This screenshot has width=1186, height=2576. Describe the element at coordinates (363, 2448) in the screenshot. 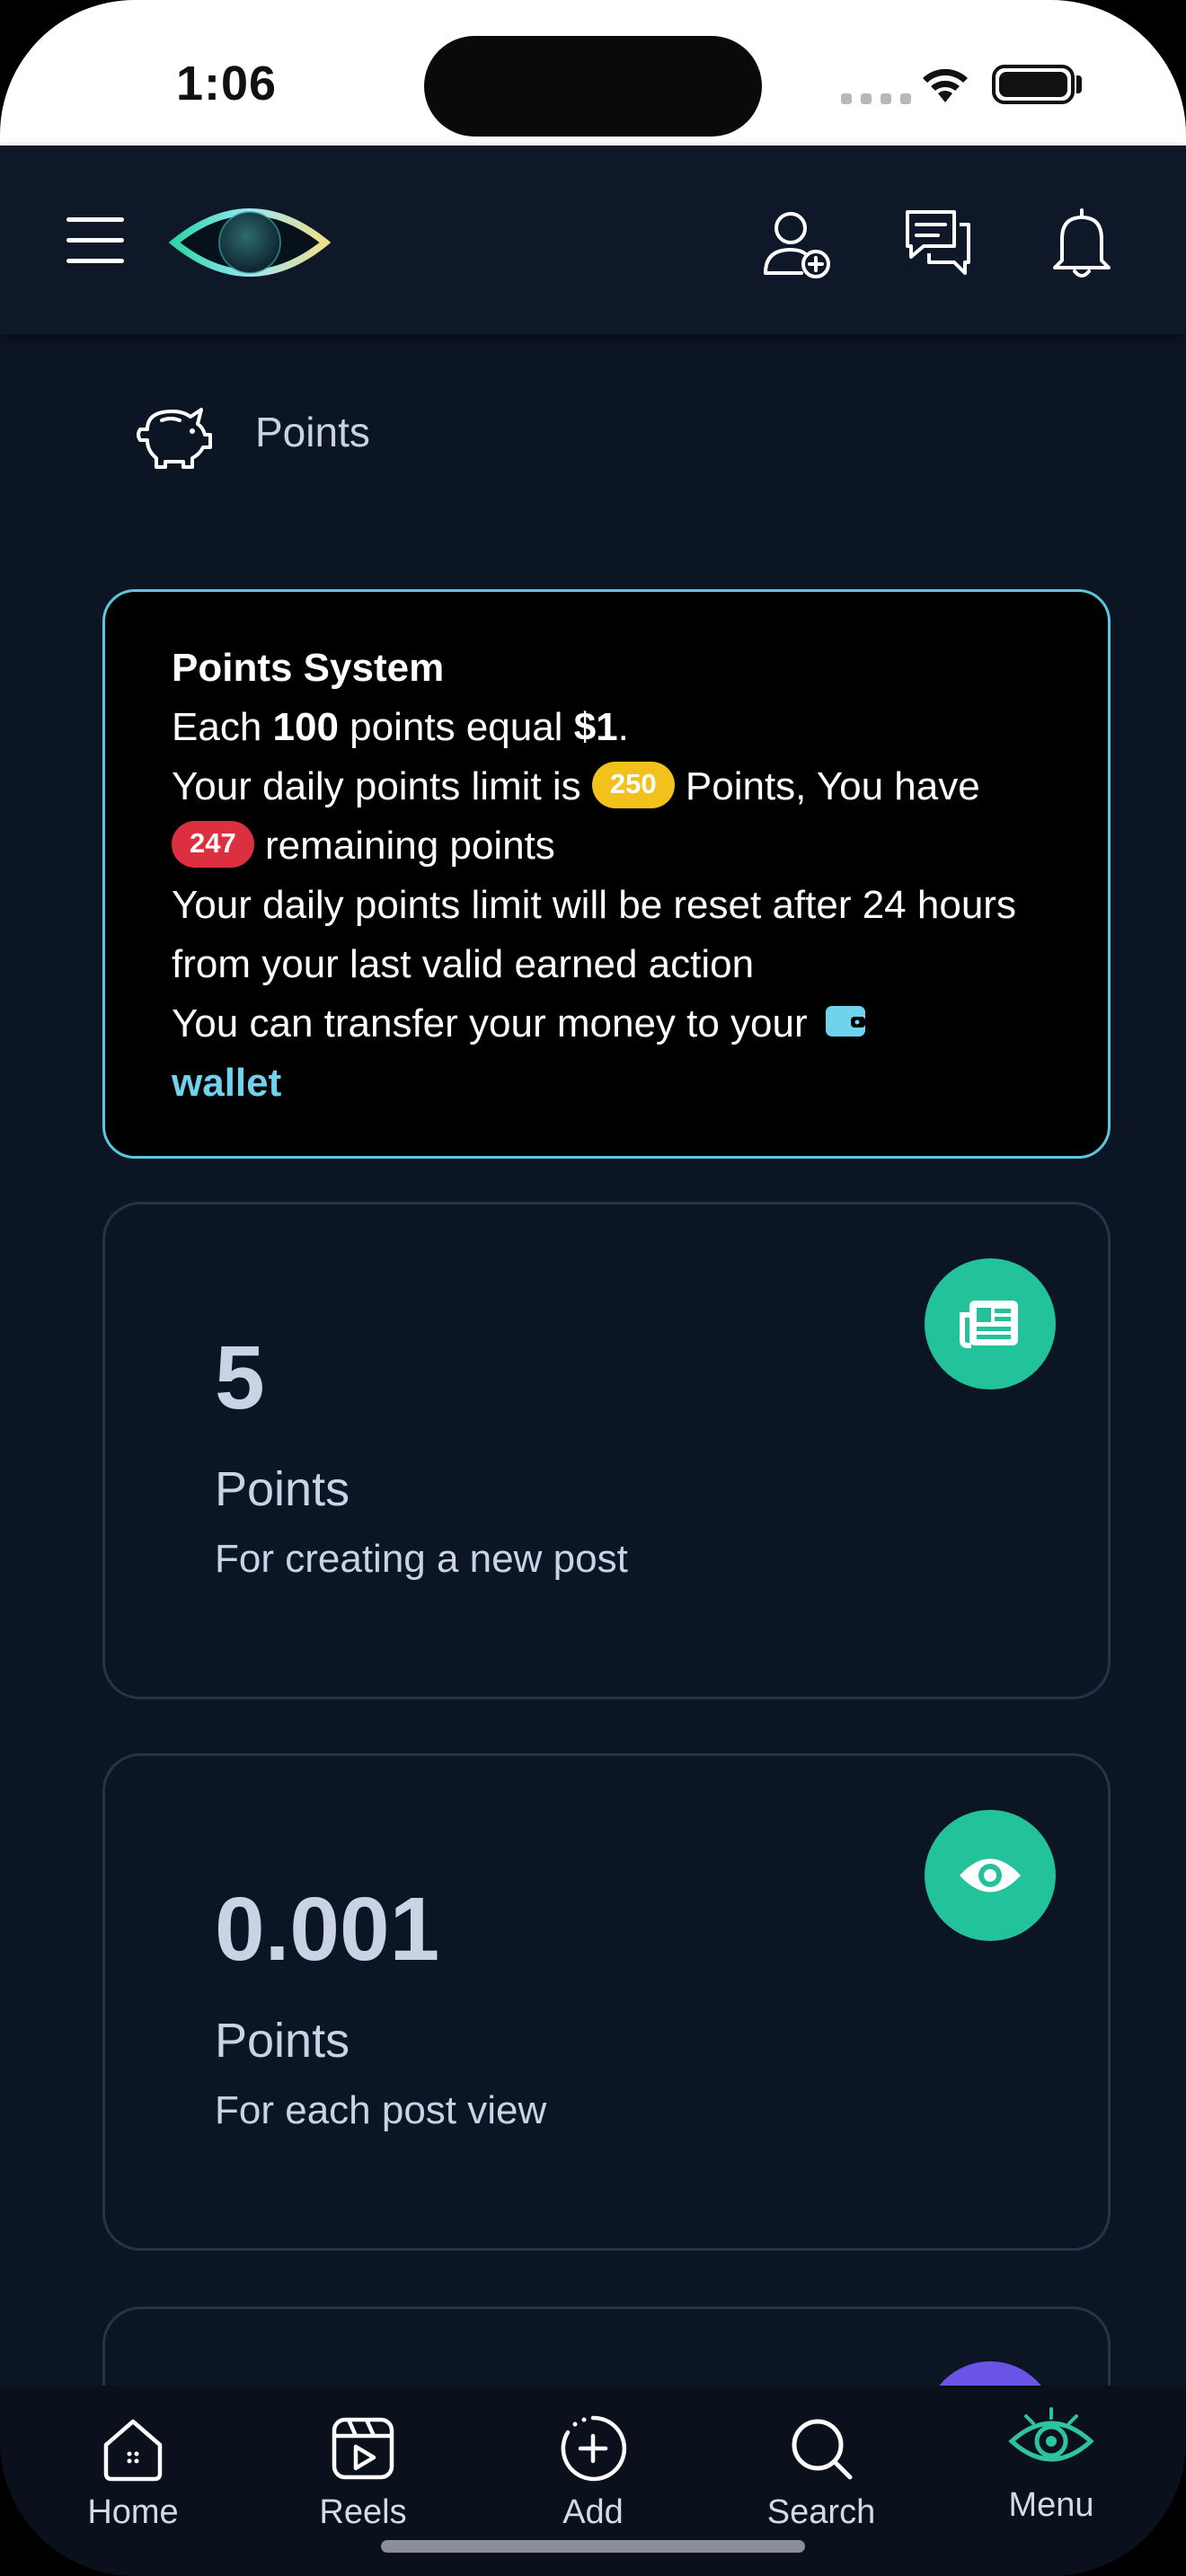

I see `reels-icon` at that location.